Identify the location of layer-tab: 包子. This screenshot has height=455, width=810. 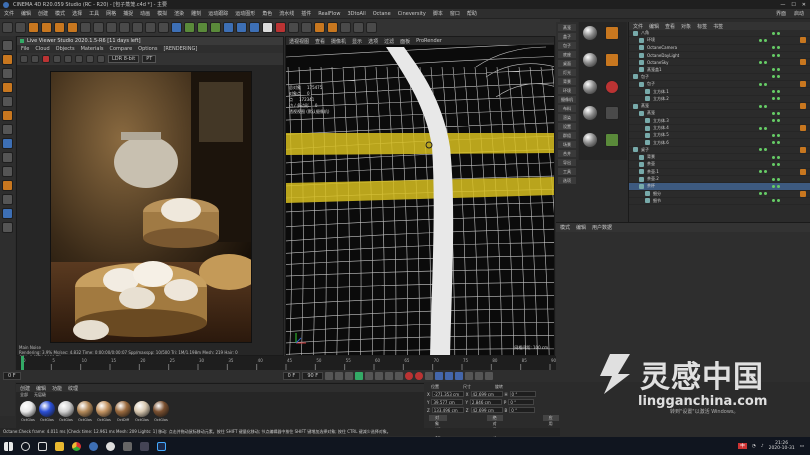
(567, 45).